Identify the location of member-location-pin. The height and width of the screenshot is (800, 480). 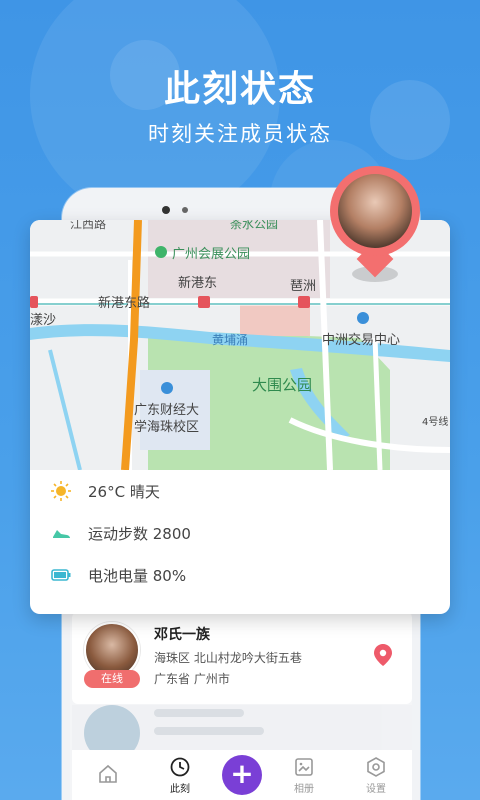
(376, 227).